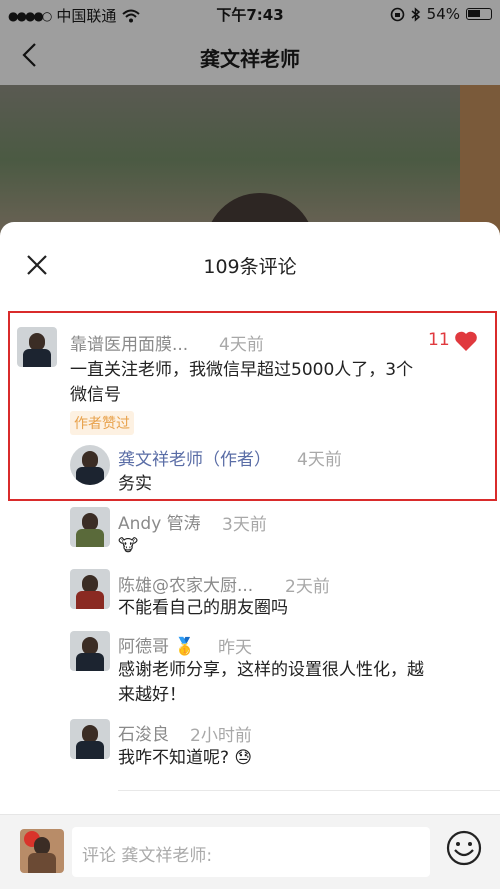  What do you see at coordinates (157, 644) in the screenshot?
I see `comment-author: 阿德哥 🥇` at bounding box center [157, 644].